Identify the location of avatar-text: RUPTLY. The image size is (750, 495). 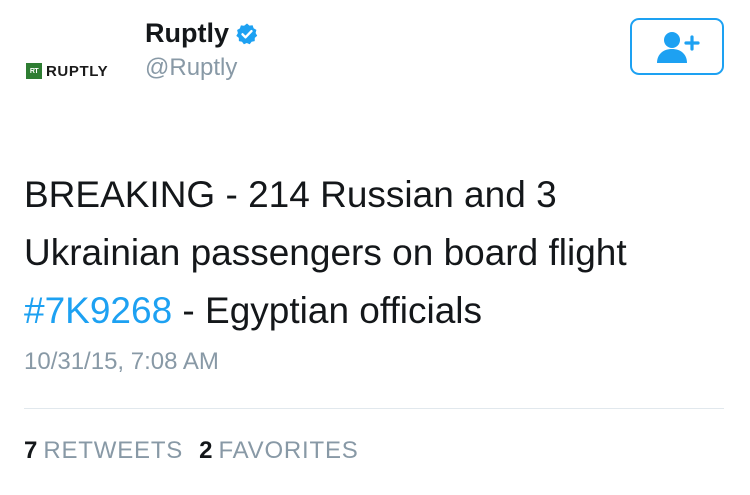
(77, 71).